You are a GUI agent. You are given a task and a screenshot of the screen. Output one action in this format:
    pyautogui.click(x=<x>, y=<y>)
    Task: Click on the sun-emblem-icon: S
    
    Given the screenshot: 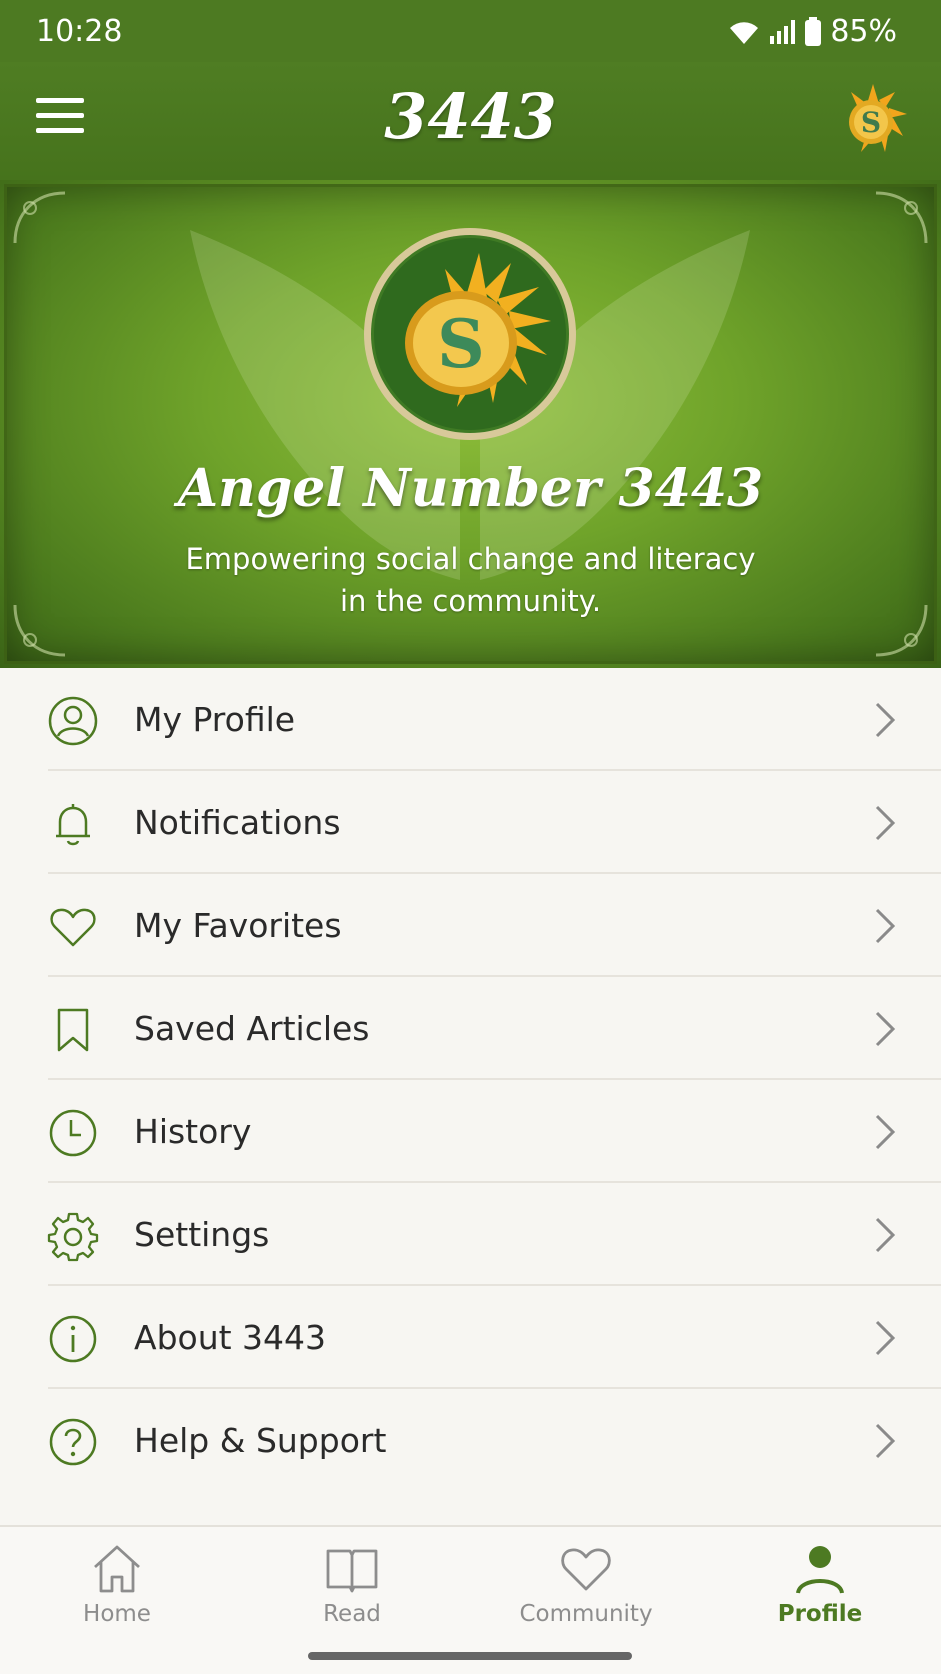 What is the action you would take?
    pyautogui.click(x=470, y=334)
    